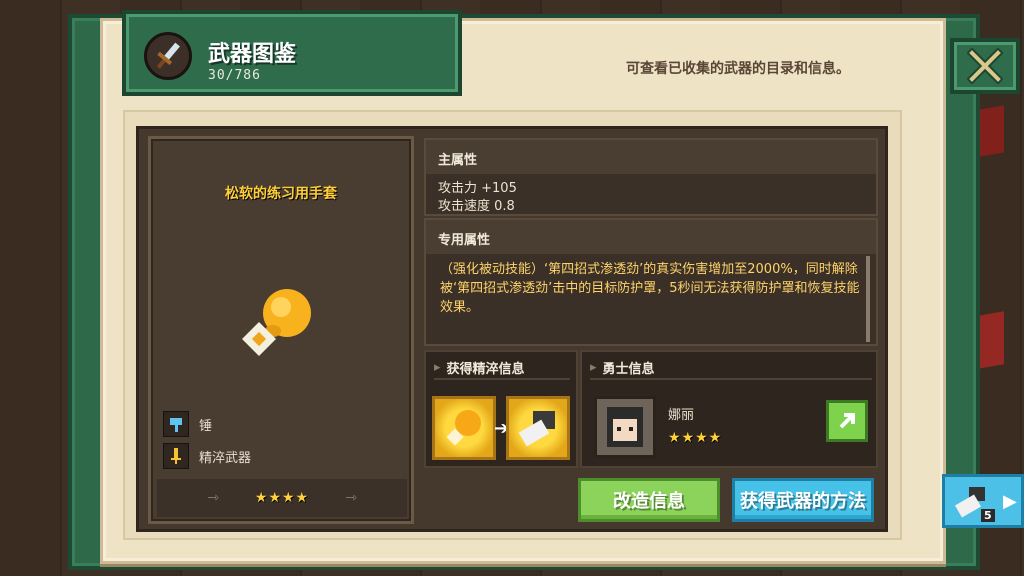 The width and height of the screenshot is (1024, 576). I want to click on obtain-weapon-button: 获得武器的方法, so click(803, 500).